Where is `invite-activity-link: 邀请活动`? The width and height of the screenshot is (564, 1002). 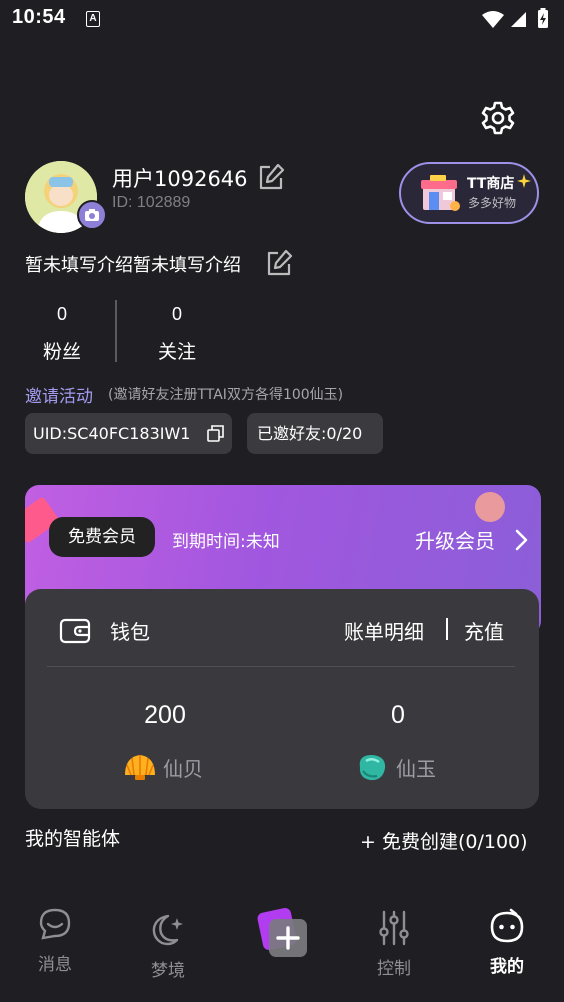
invite-activity-link: 邀请活动 is located at coordinates (59, 394).